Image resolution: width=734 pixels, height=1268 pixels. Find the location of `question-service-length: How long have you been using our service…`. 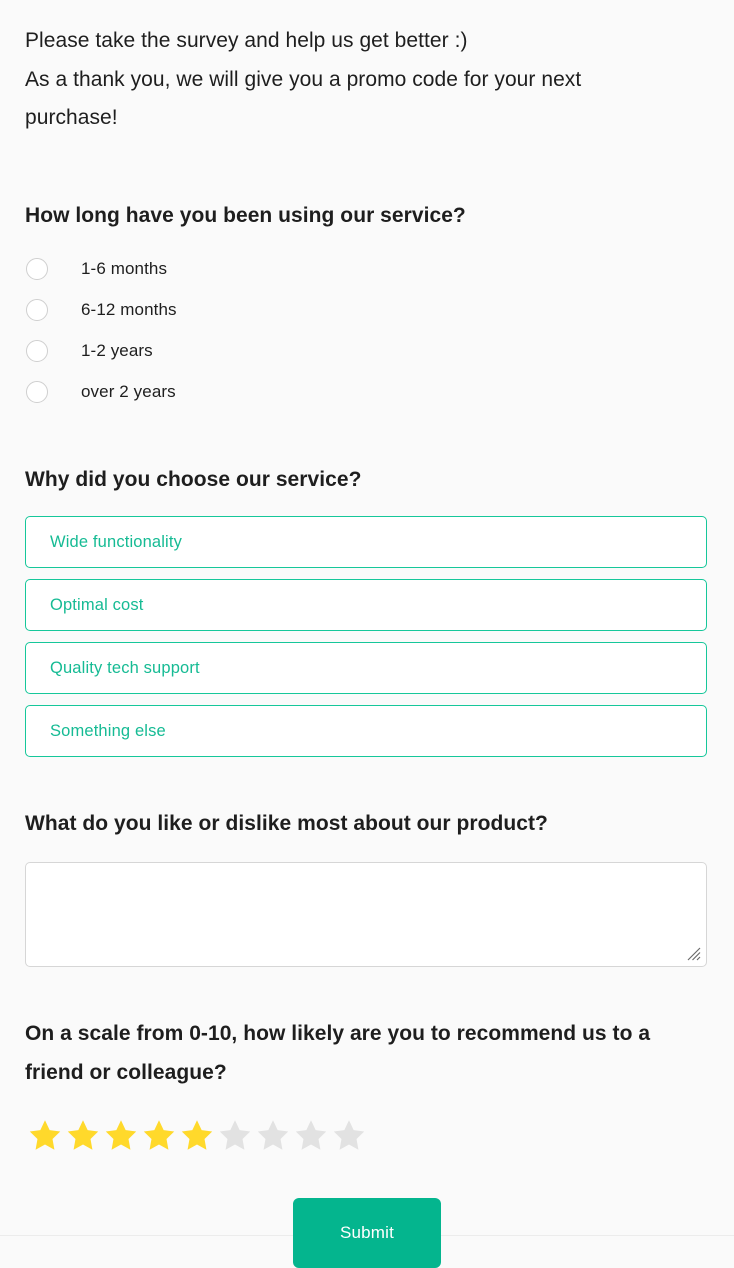

question-service-length: How long have you been using our service… is located at coordinates (245, 215).